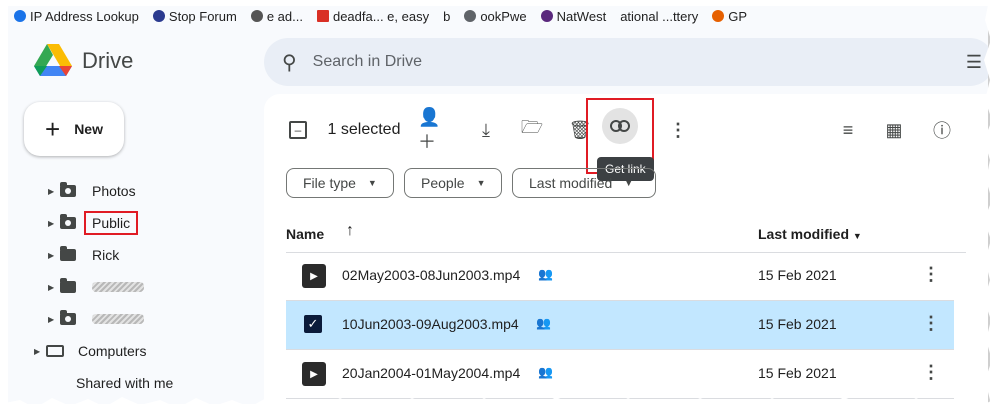  What do you see at coordinates (364, 129) in the screenshot?
I see `selected-count: 1 selected` at bounding box center [364, 129].